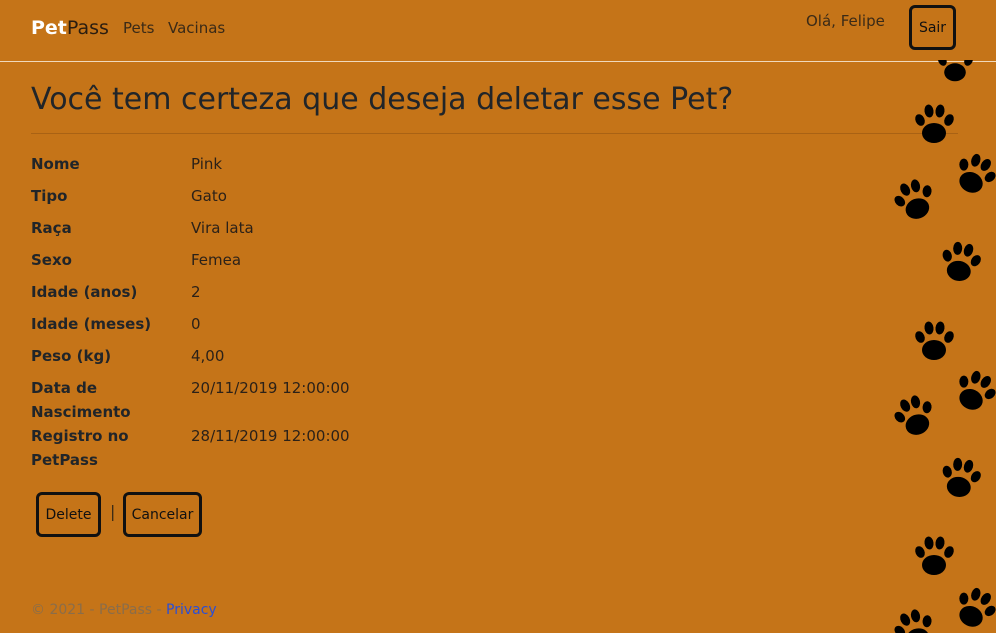  Describe the element at coordinates (196, 324) in the screenshot. I see `detail-value: 0` at that location.